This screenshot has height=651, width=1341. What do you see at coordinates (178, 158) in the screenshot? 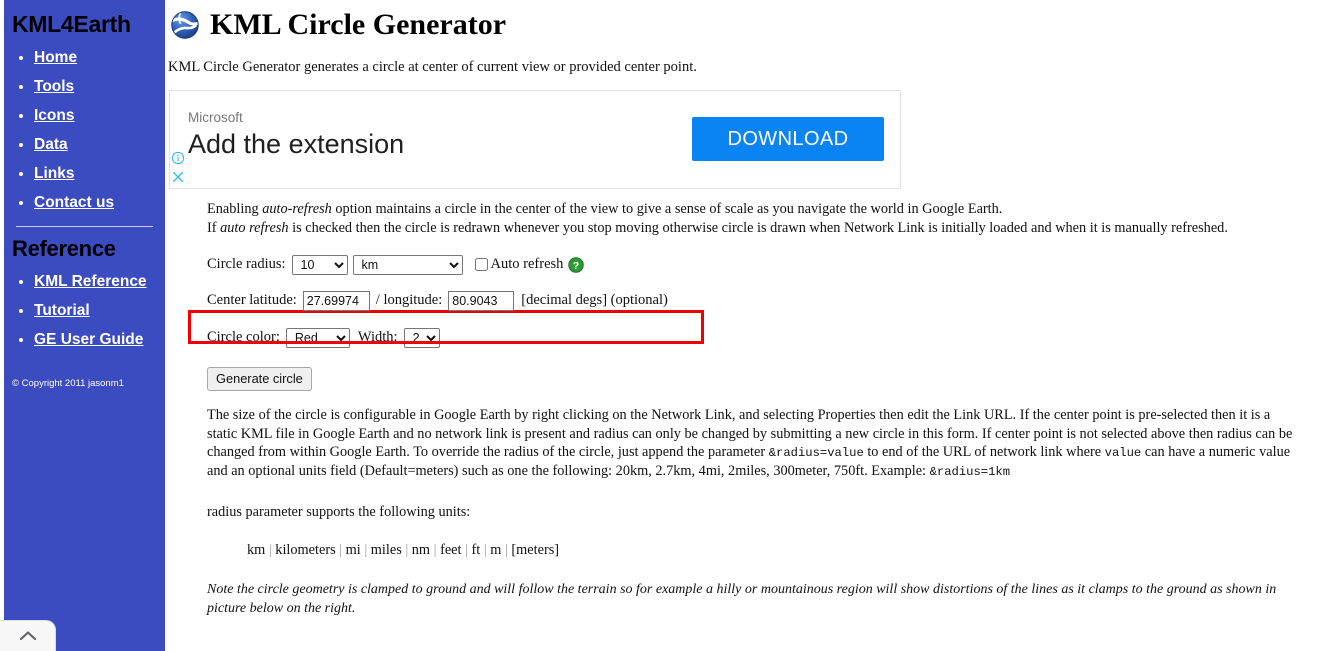
I see `ad-info-icon` at bounding box center [178, 158].